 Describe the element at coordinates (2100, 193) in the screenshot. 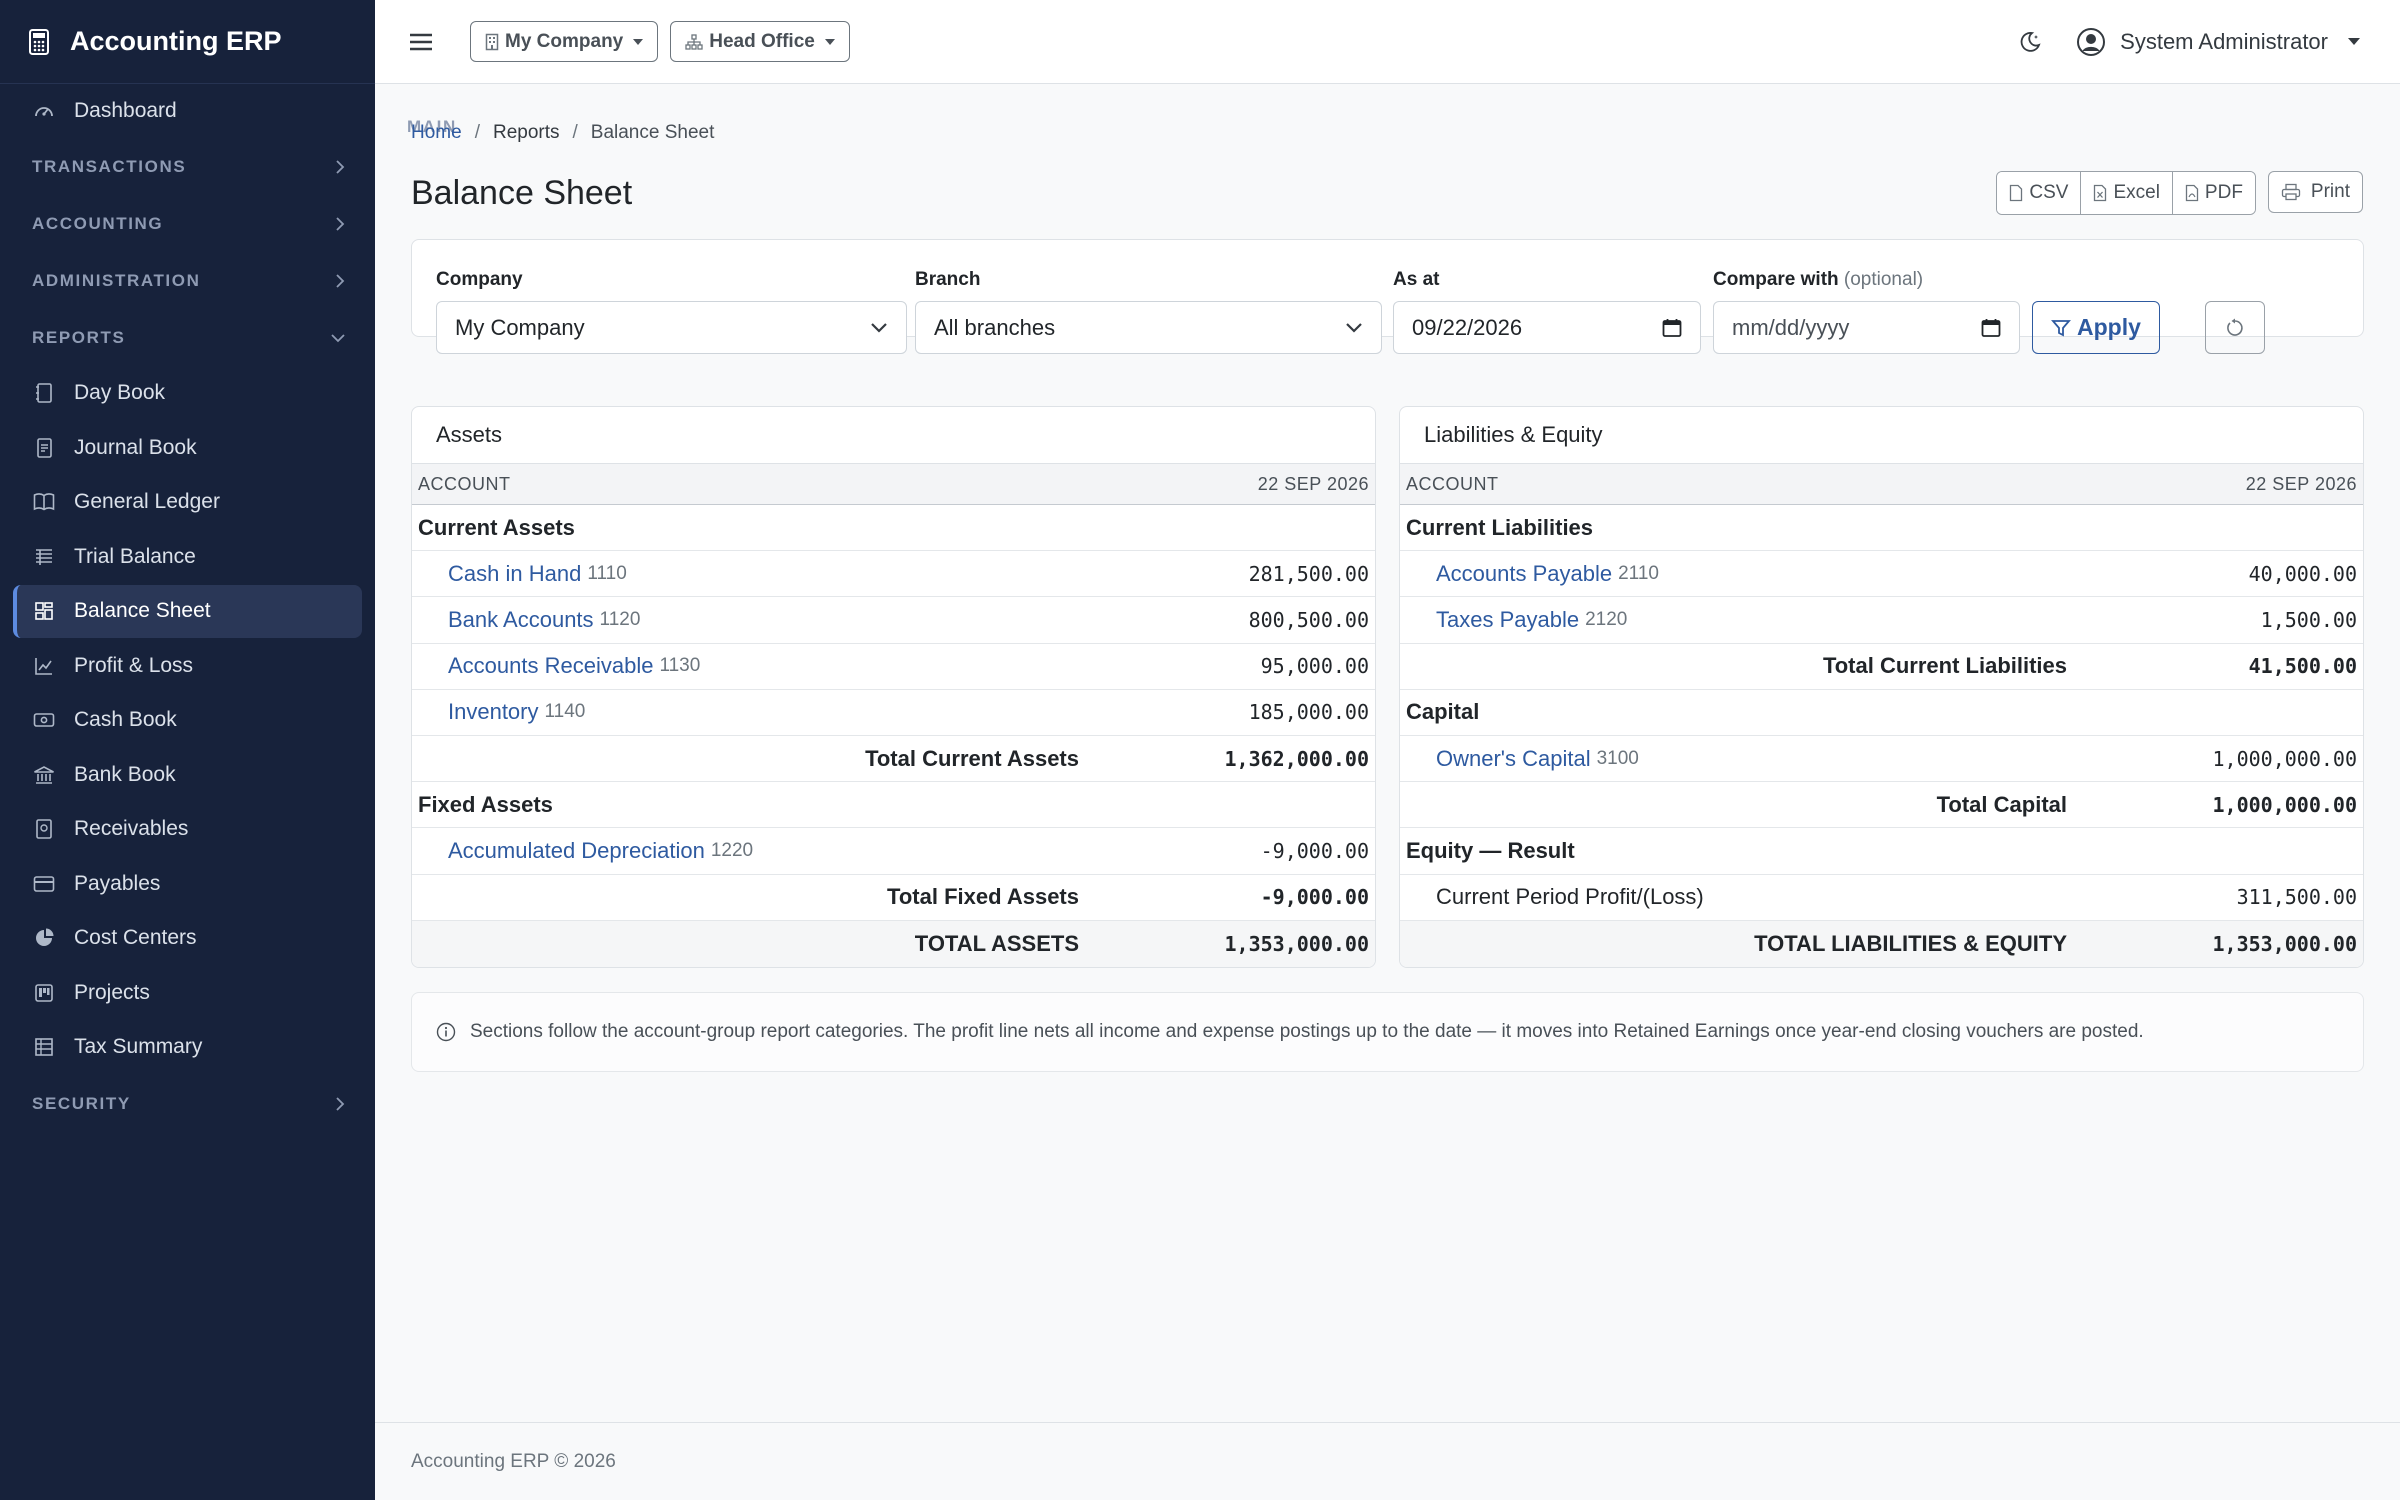

I see `file-excel-icon` at that location.